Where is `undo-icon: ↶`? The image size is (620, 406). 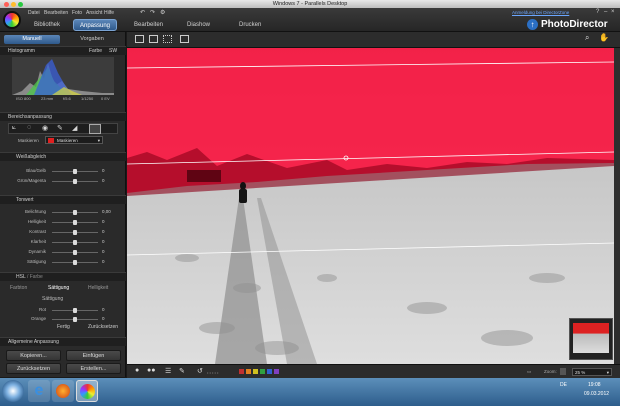
undo-icon: ↶ is located at coordinates (142, 12).